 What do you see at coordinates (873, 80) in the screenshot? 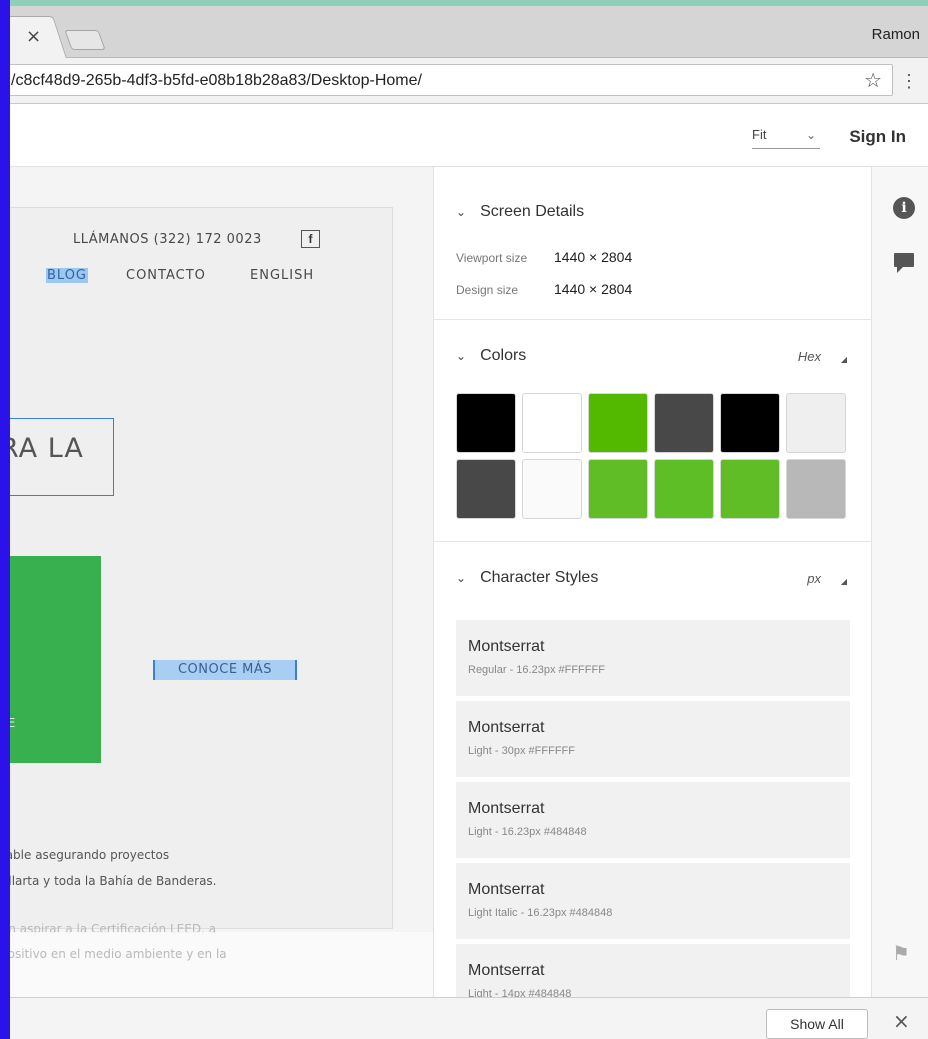
I see `bookmark-star-icon: ☆` at bounding box center [873, 80].